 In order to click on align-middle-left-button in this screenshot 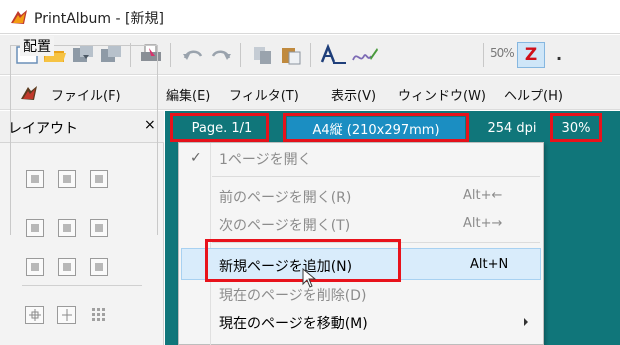, I will do `click(35, 228)`.